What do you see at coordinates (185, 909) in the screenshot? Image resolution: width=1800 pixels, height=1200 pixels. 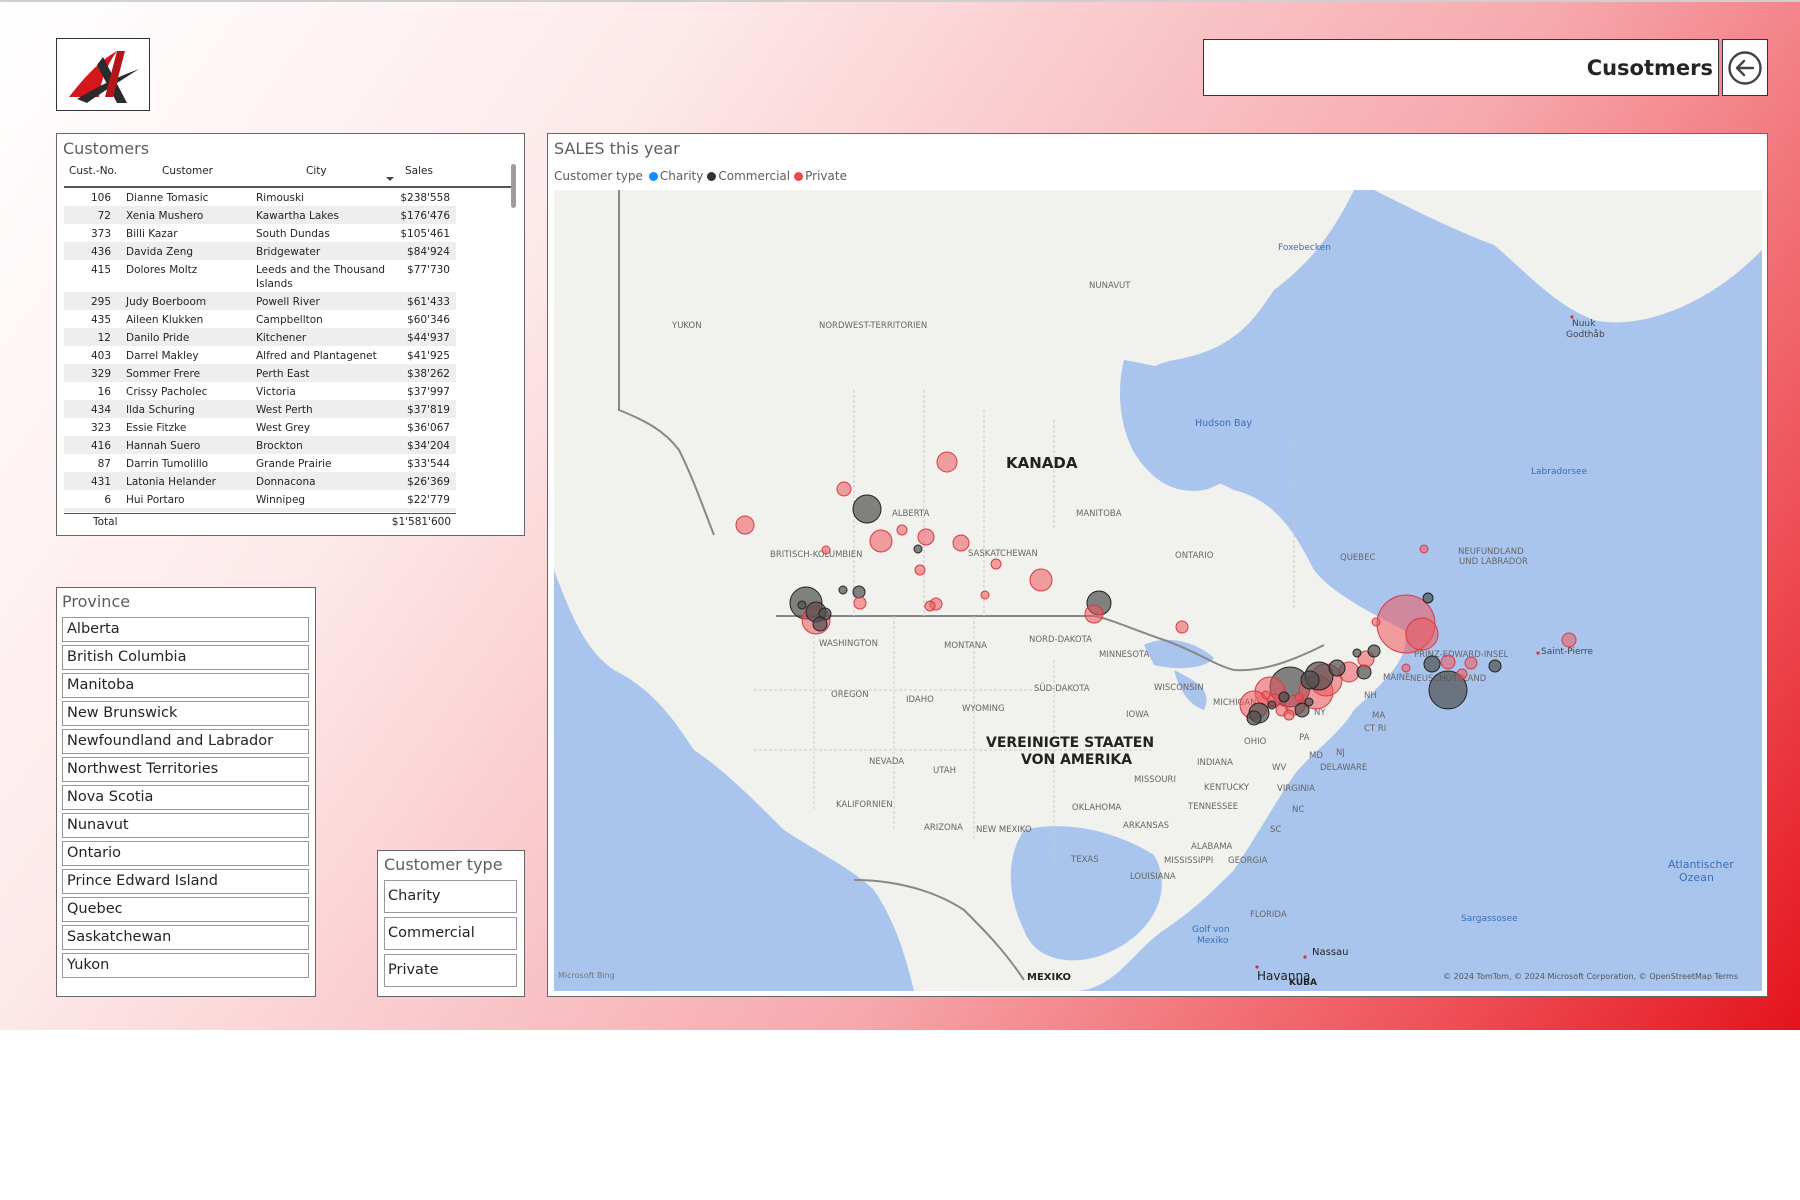 I see `province-item-quebec: Quebec` at bounding box center [185, 909].